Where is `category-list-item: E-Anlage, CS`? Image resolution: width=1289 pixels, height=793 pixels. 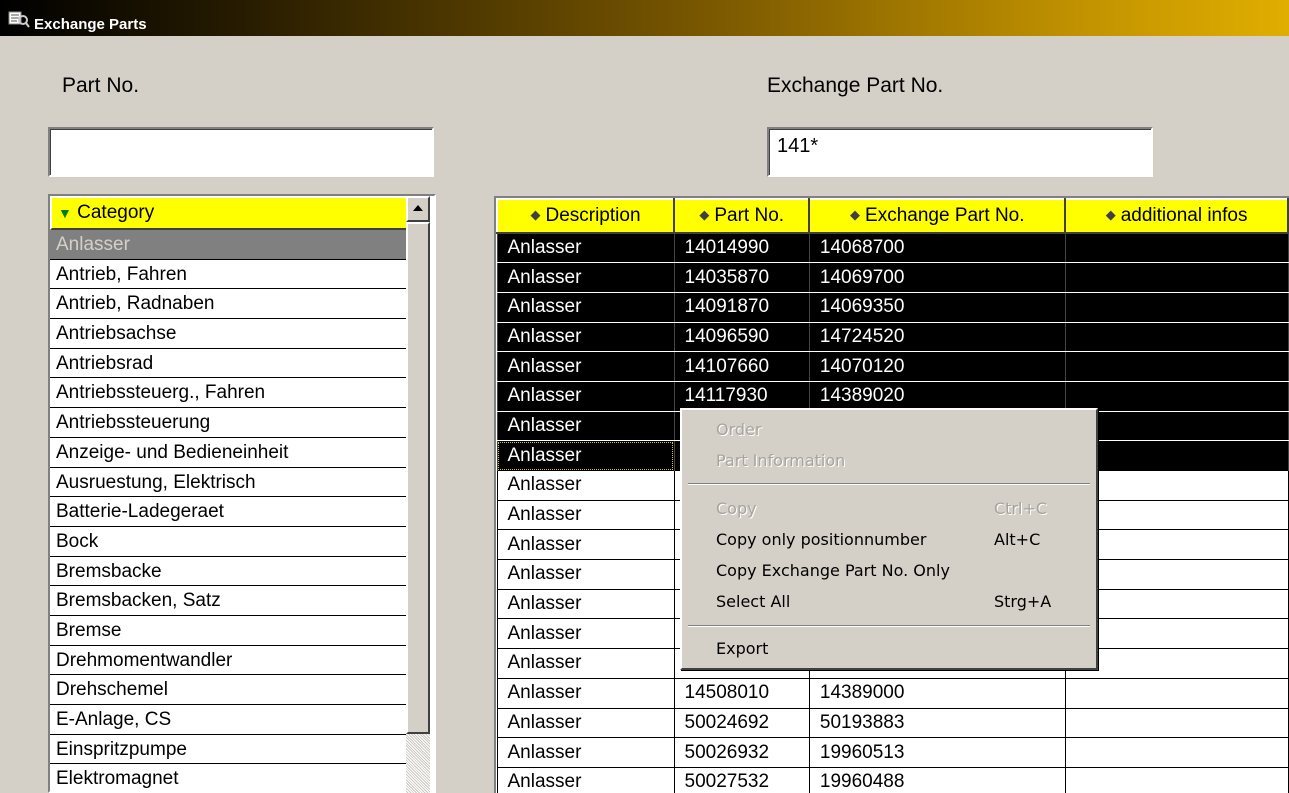 category-list-item: E-Anlage, CS is located at coordinates (229, 720).